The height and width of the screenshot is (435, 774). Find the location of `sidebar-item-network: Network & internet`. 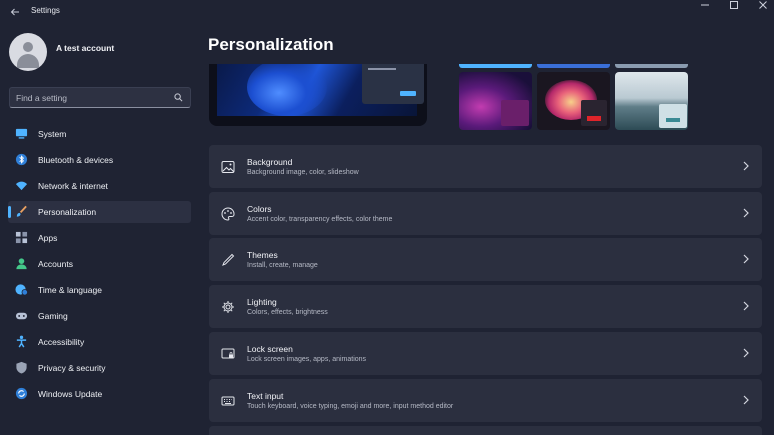

sidebar-item-network: Network & internet is located at coordinates (99, 186).